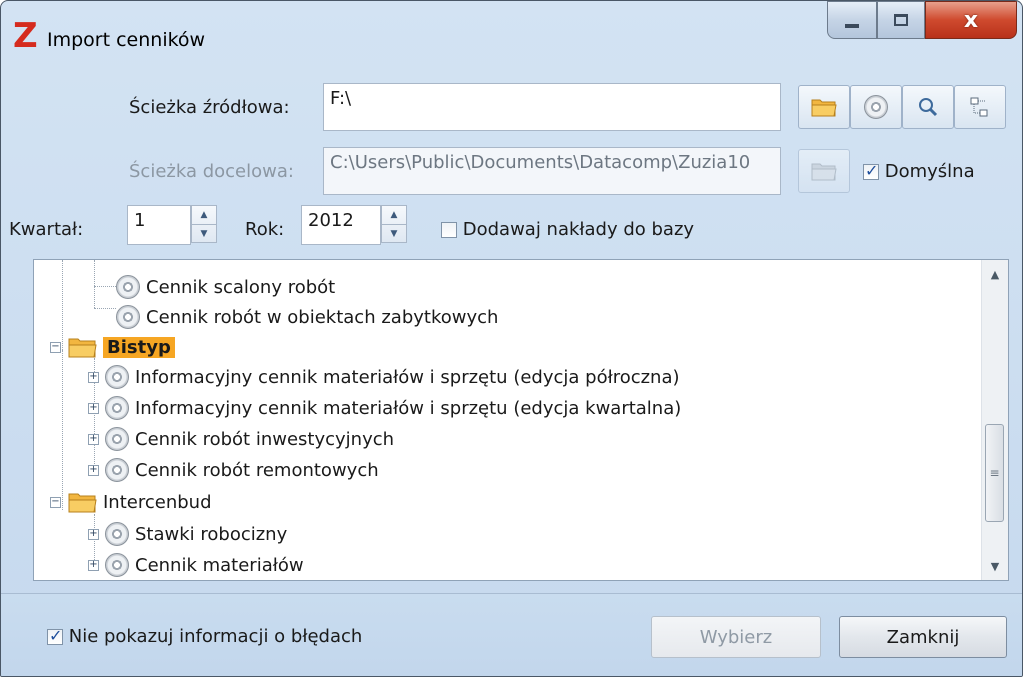  What do you see at coordinates (995, 274) in the screenshot?
I see `scroll-up-icon: ▲` at bounding box center [995, 274].